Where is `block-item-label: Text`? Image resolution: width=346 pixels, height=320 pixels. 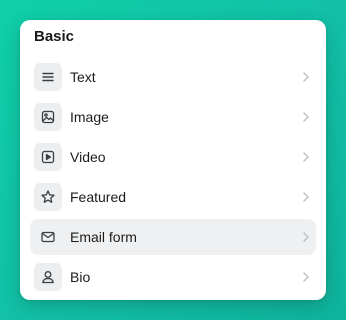
block-item-label: Text is located at coordinates (83, 77).